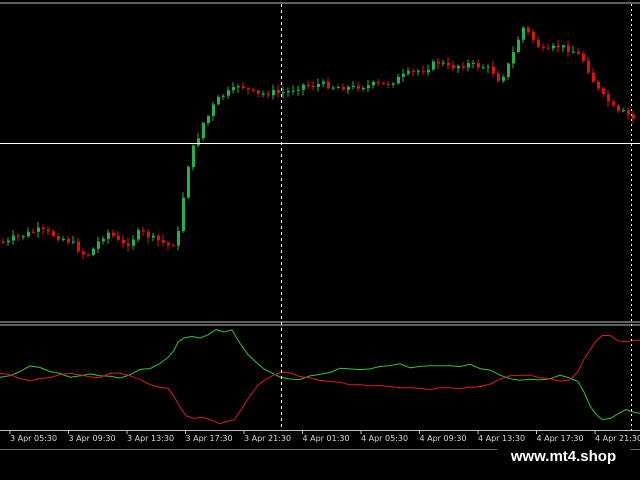 The width and height of the screenshot is (640, 480). What do you see at coordinates (384, 438) in the screenshot?
I see `time-axis-label: 4 Apr 05:30` at bounding box center [384, 438].